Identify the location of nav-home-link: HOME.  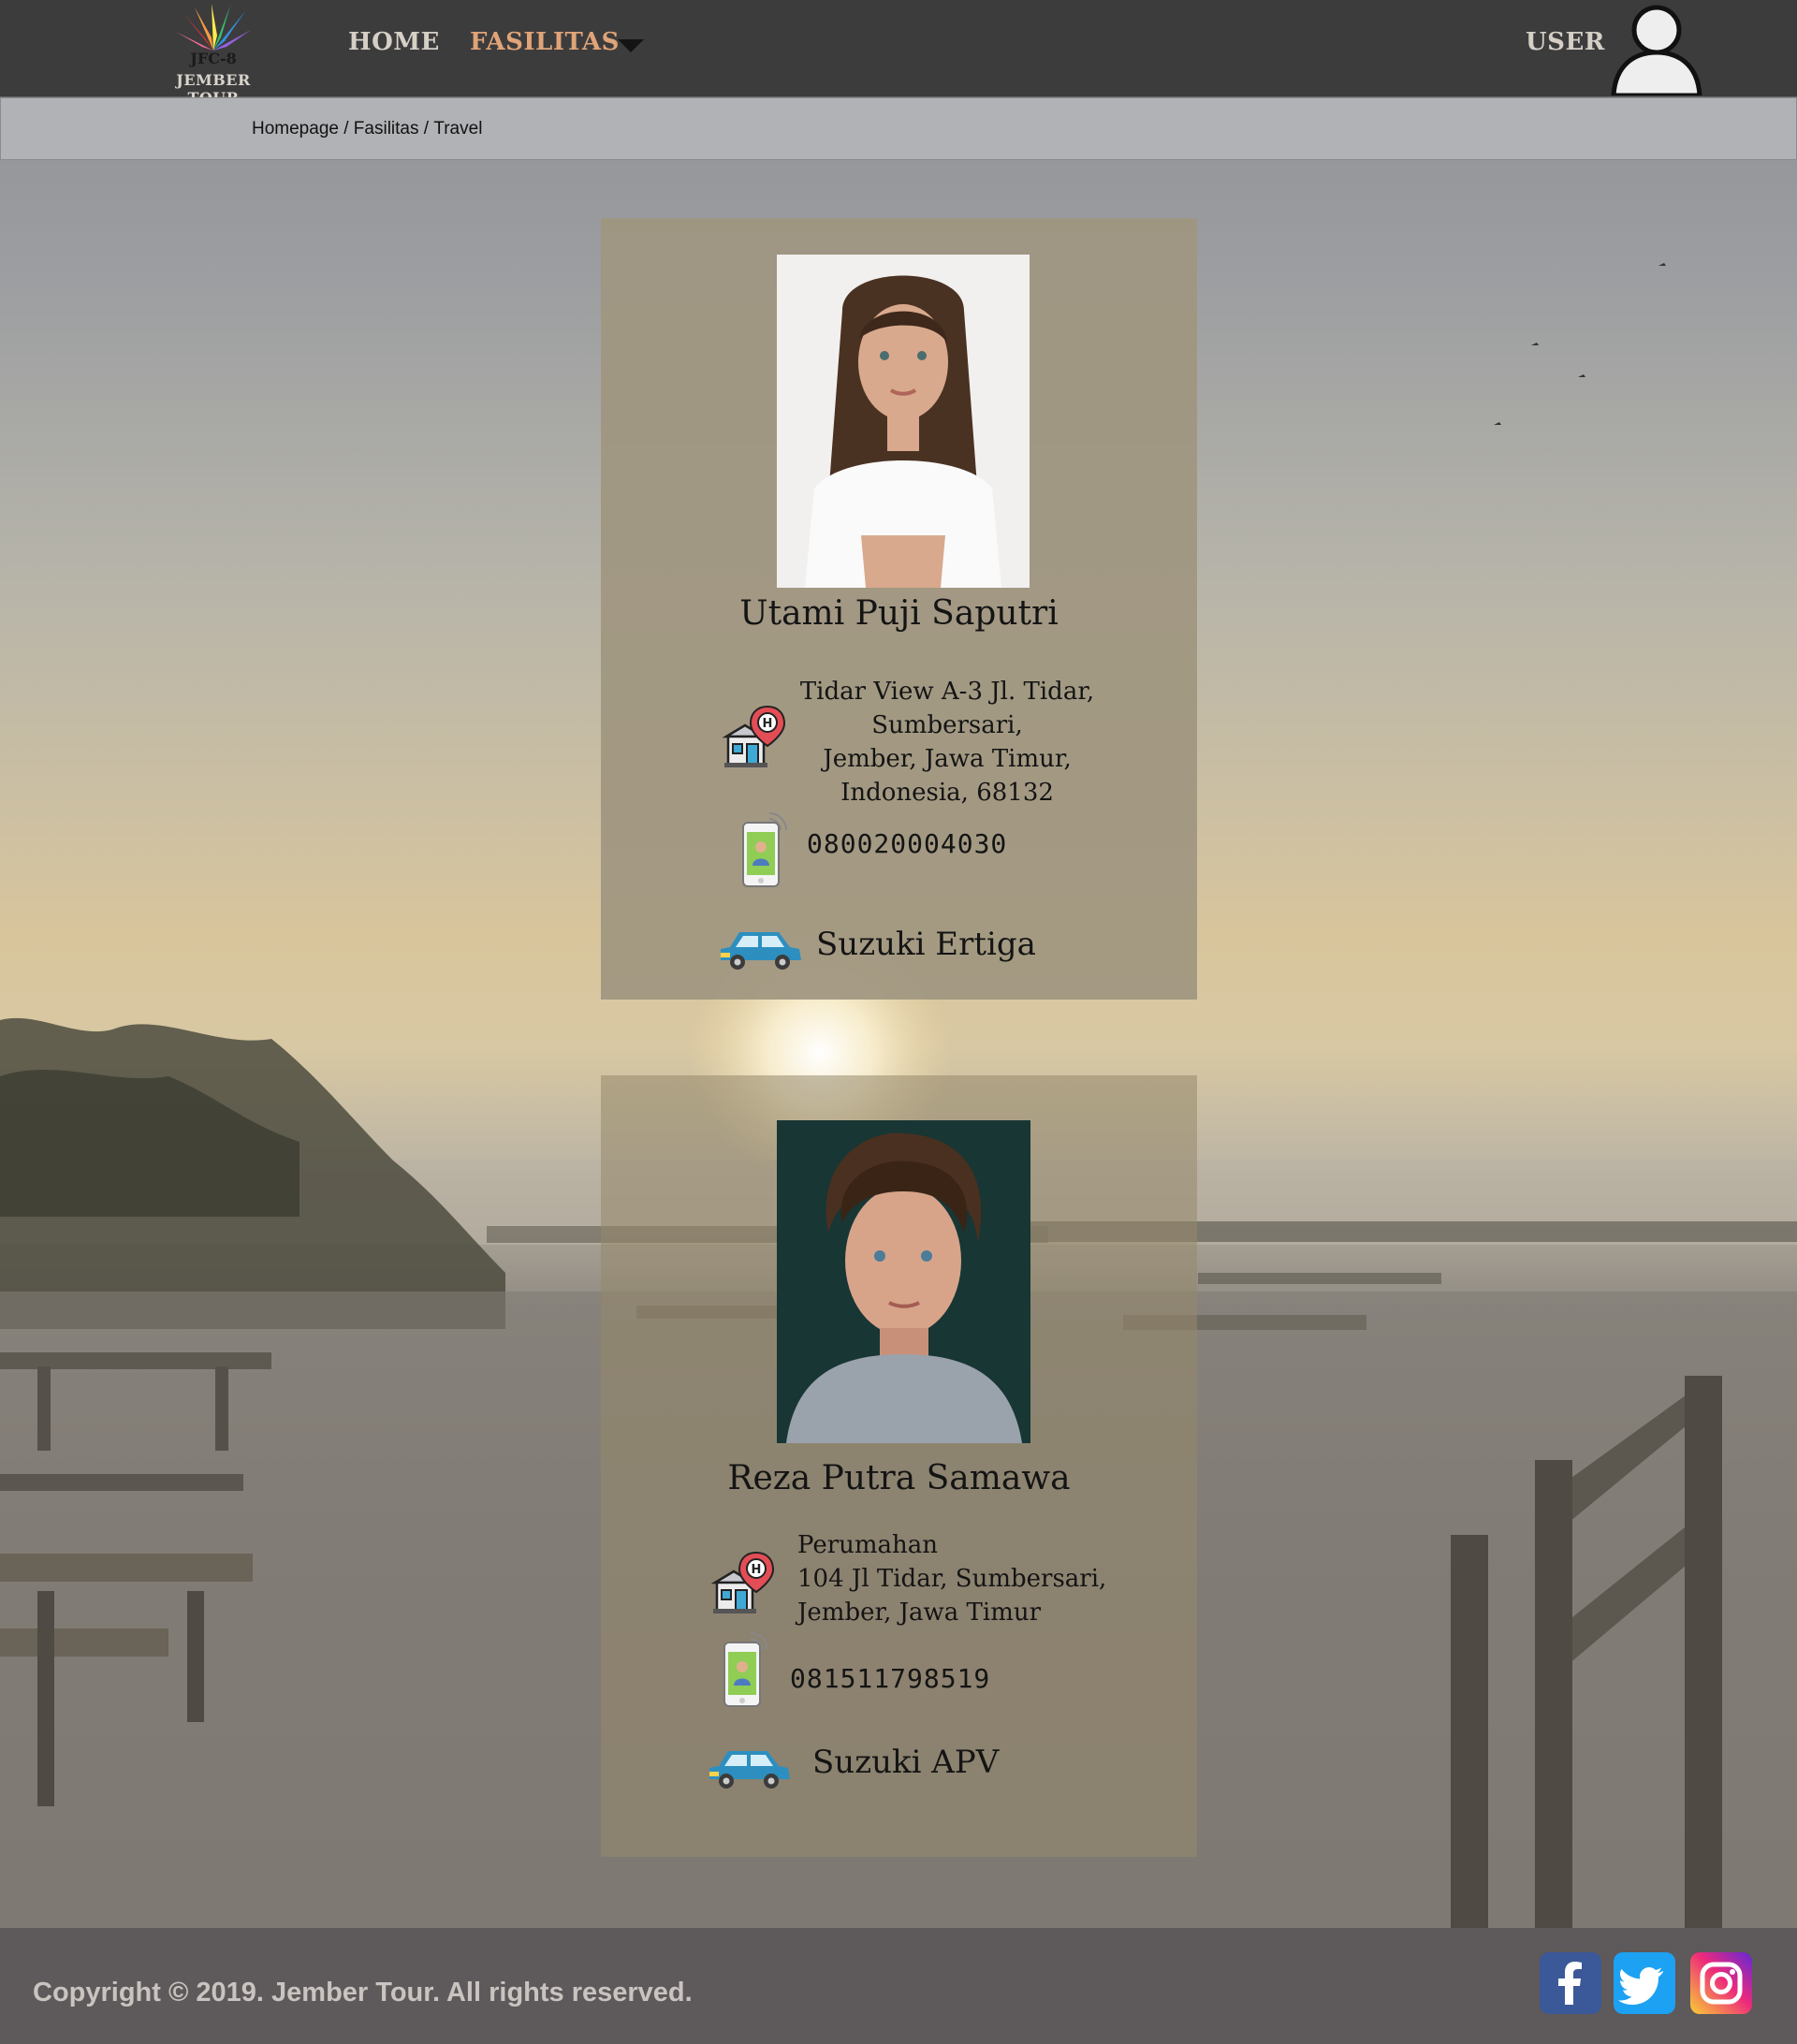
(394, 42).